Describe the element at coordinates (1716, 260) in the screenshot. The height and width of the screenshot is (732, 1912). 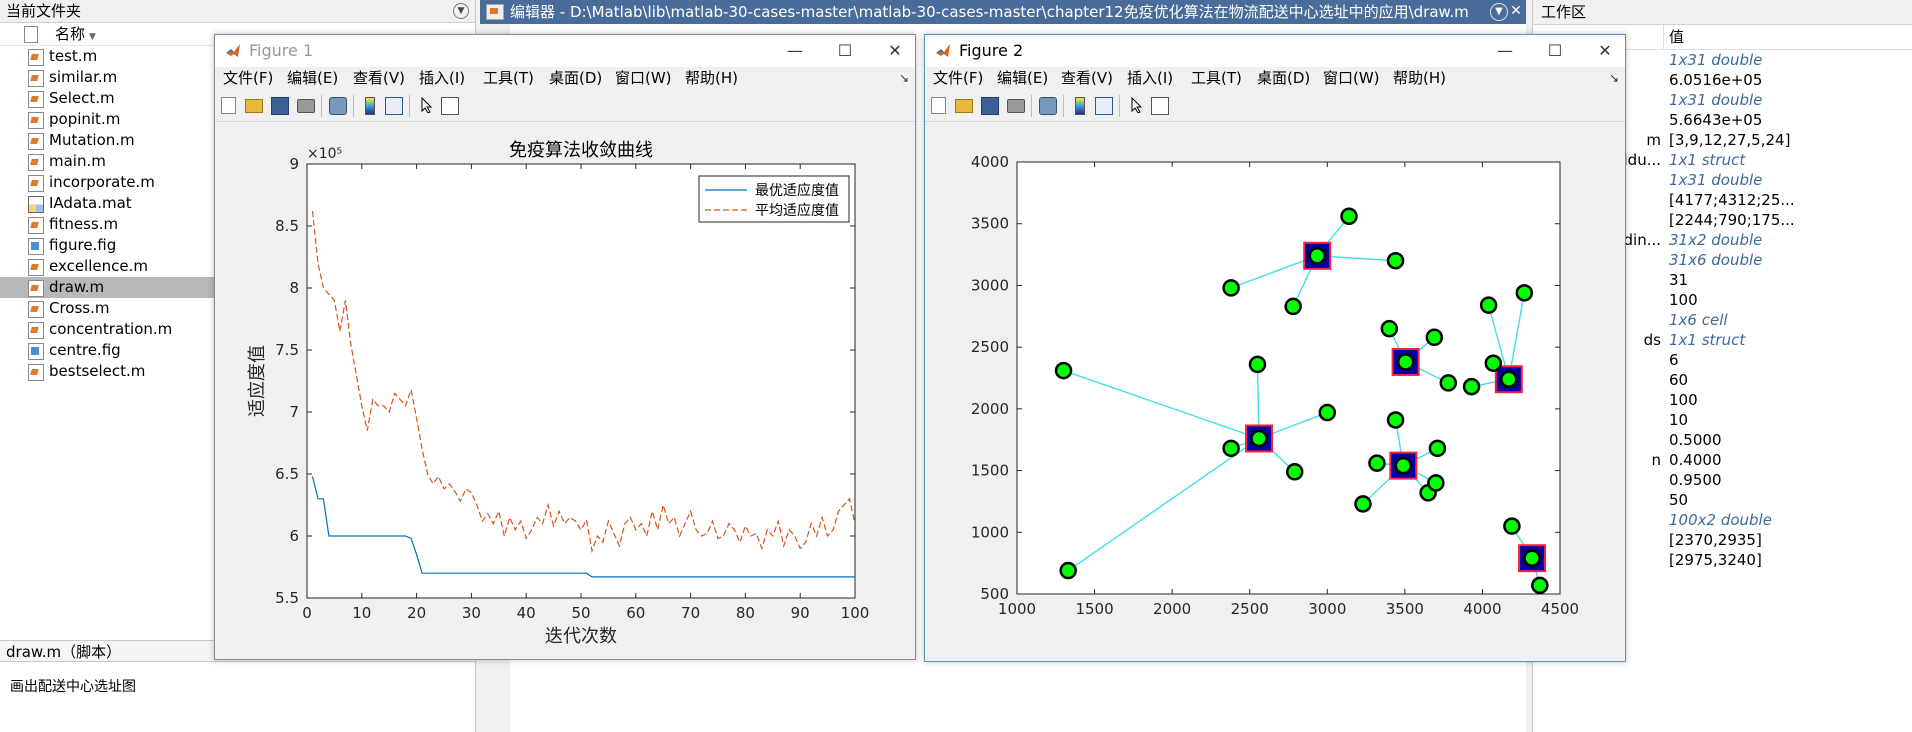
I see `variable-value: 31x6 double` at that location.